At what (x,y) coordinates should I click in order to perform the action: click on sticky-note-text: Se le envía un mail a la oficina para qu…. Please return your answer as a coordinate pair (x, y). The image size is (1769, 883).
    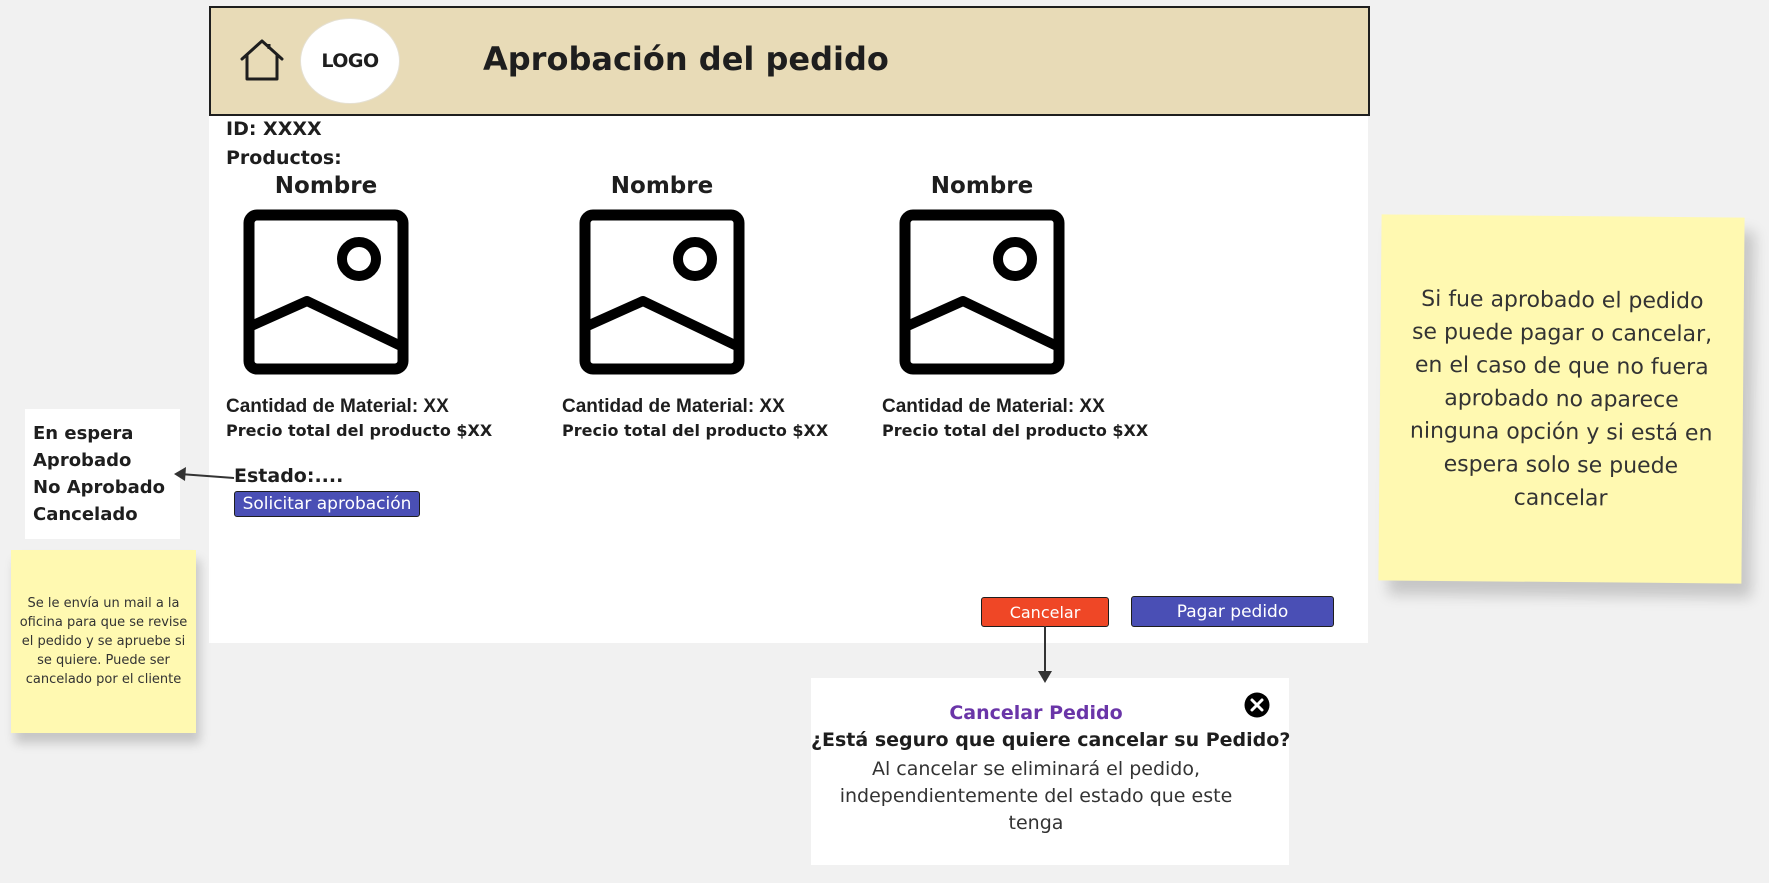
    Looking at the image, I should click on (103, 641).